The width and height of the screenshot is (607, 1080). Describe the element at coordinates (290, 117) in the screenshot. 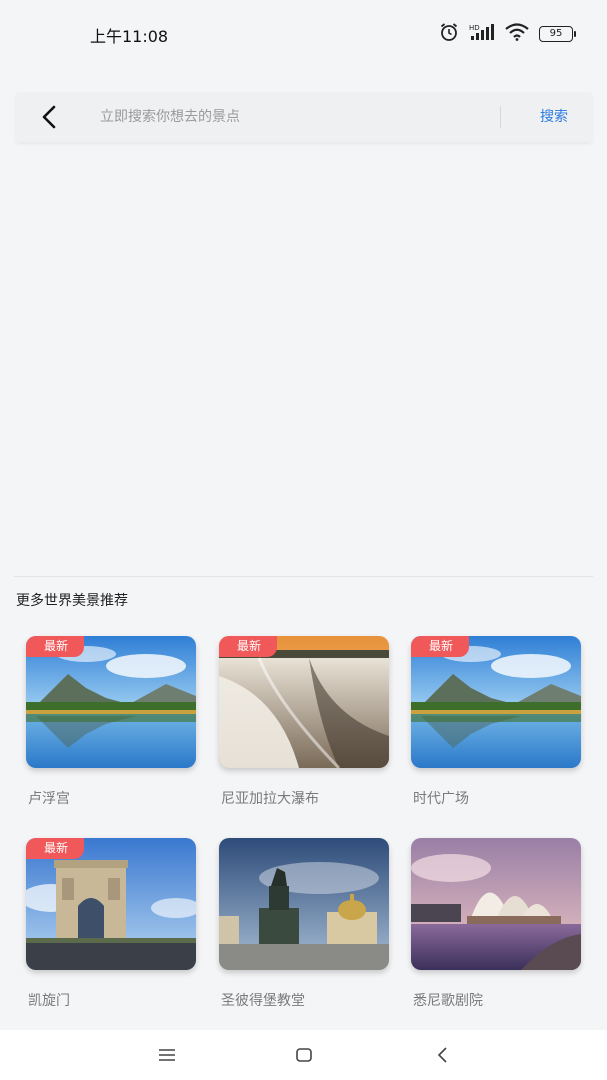

I see `search-input` at that location.